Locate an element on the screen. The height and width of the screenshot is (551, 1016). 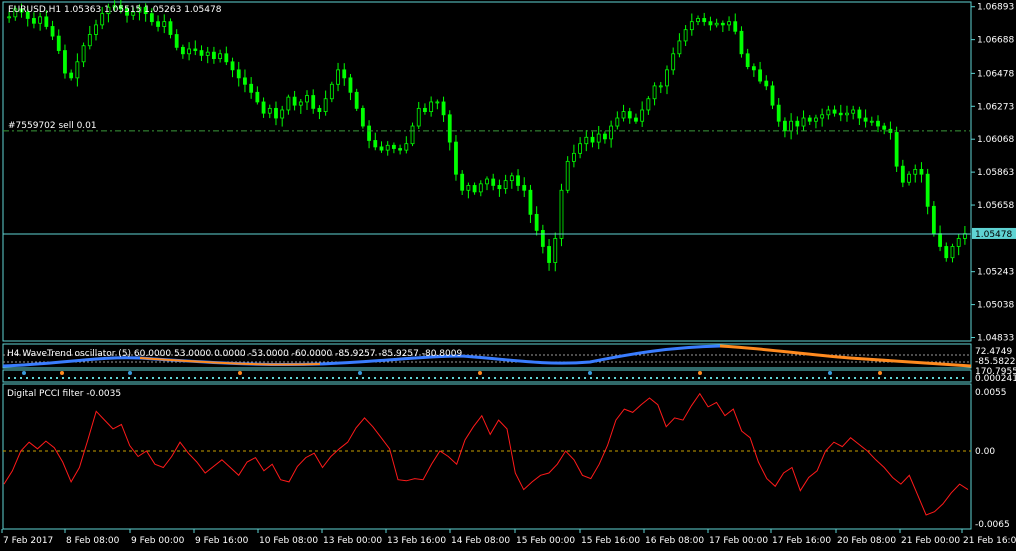
time-tick-label: 14 Feb 08:00 is located at coordinates (480, 541).